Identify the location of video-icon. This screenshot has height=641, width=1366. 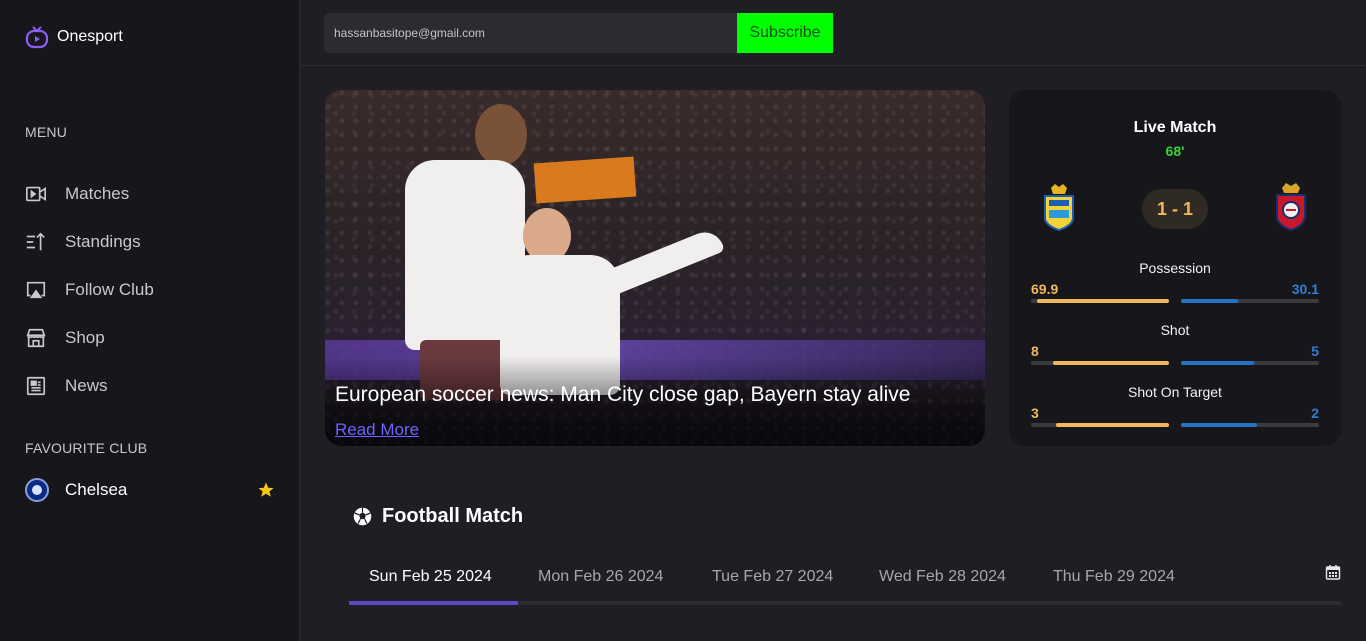
(36, 194).